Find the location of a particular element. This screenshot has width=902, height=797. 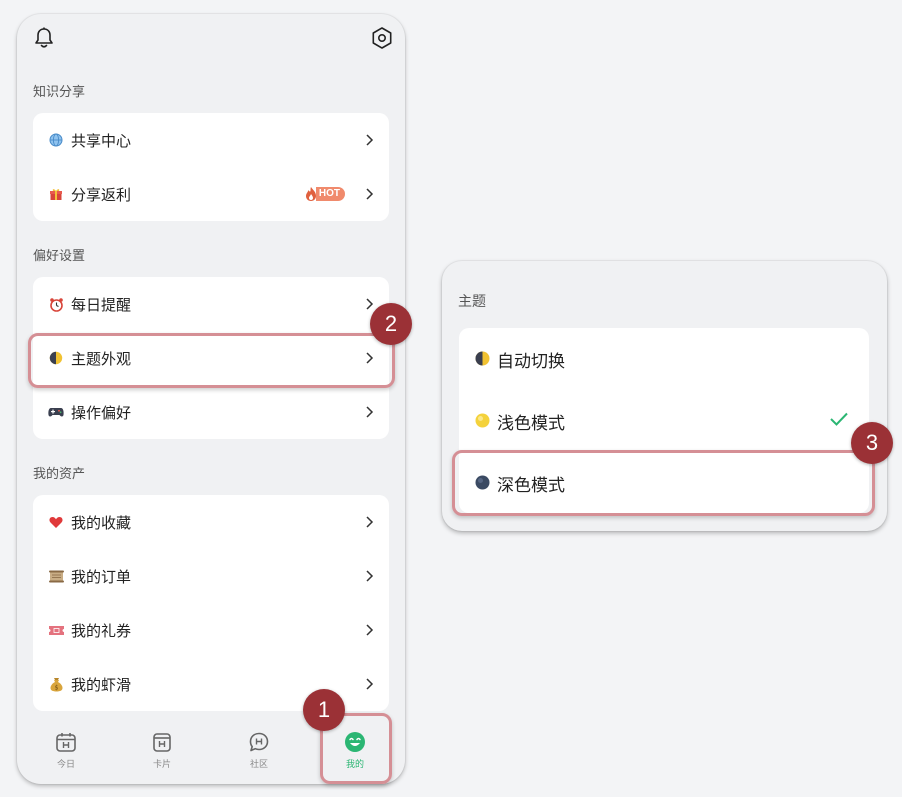

list-item-label: 共享中心 is located at coordinates (101, 140).